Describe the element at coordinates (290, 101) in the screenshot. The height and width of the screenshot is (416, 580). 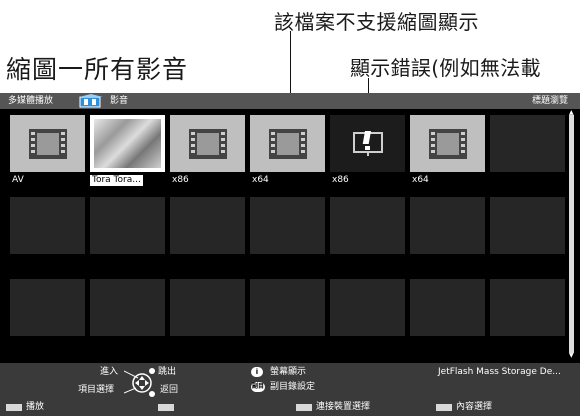
I see `top-bar: 多媒體播放 影音 標題瀏覽` at that location.